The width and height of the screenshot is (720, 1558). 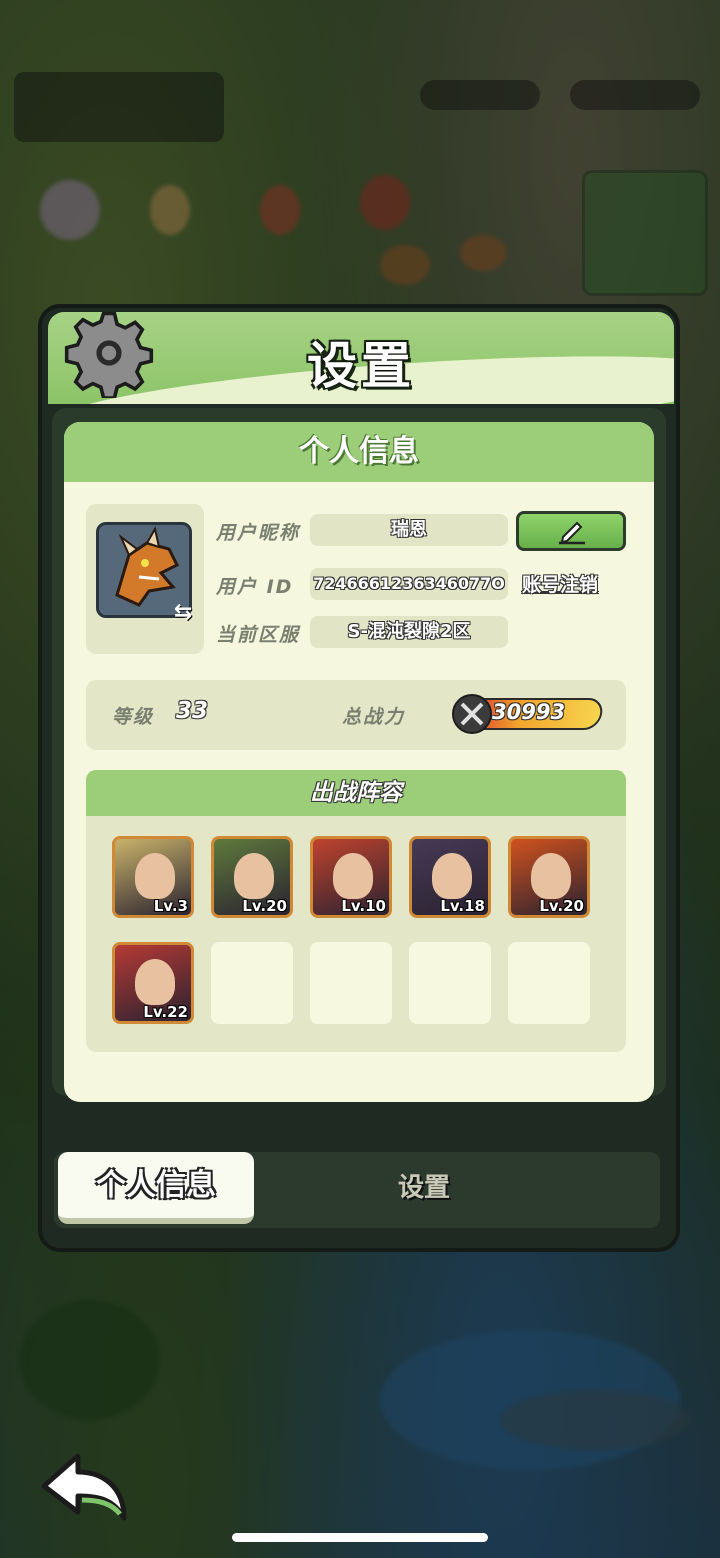 I want to click on back-arrow-icon, so click(x=84, y=1486).